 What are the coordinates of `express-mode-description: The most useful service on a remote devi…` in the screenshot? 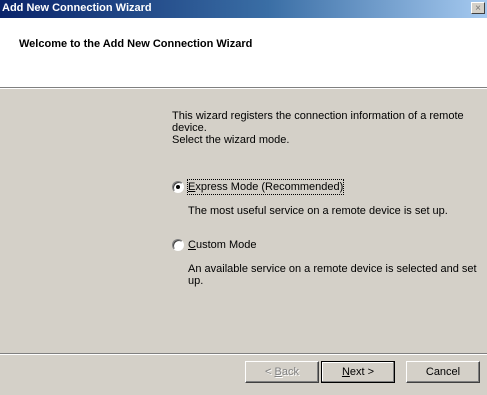 It's located at (318, 211).